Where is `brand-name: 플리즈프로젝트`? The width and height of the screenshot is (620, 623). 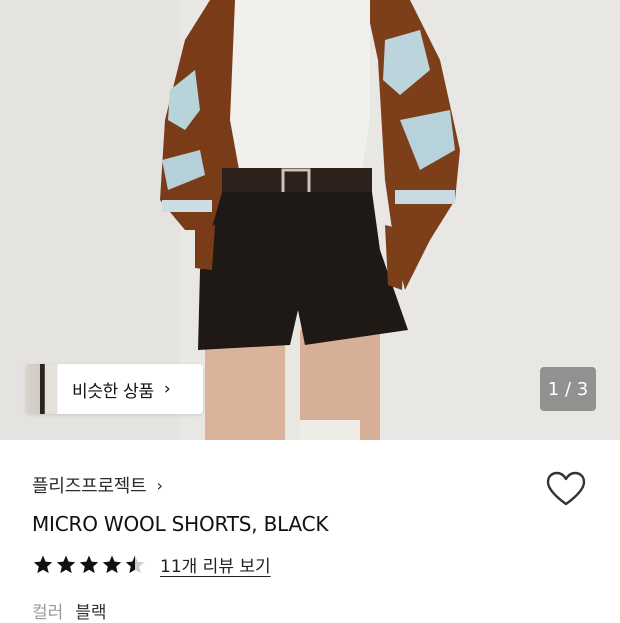
brand-name: 플리즈프로젝트 is located at coordinates (89, 486).